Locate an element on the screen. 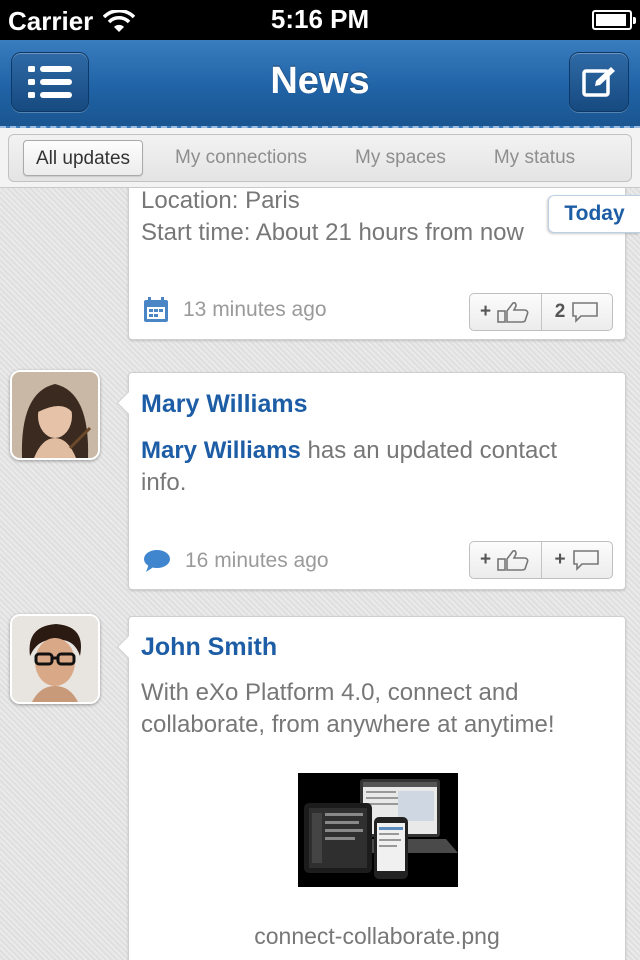  filter-my-status-tab: My status is located at coordinates (534, 158).